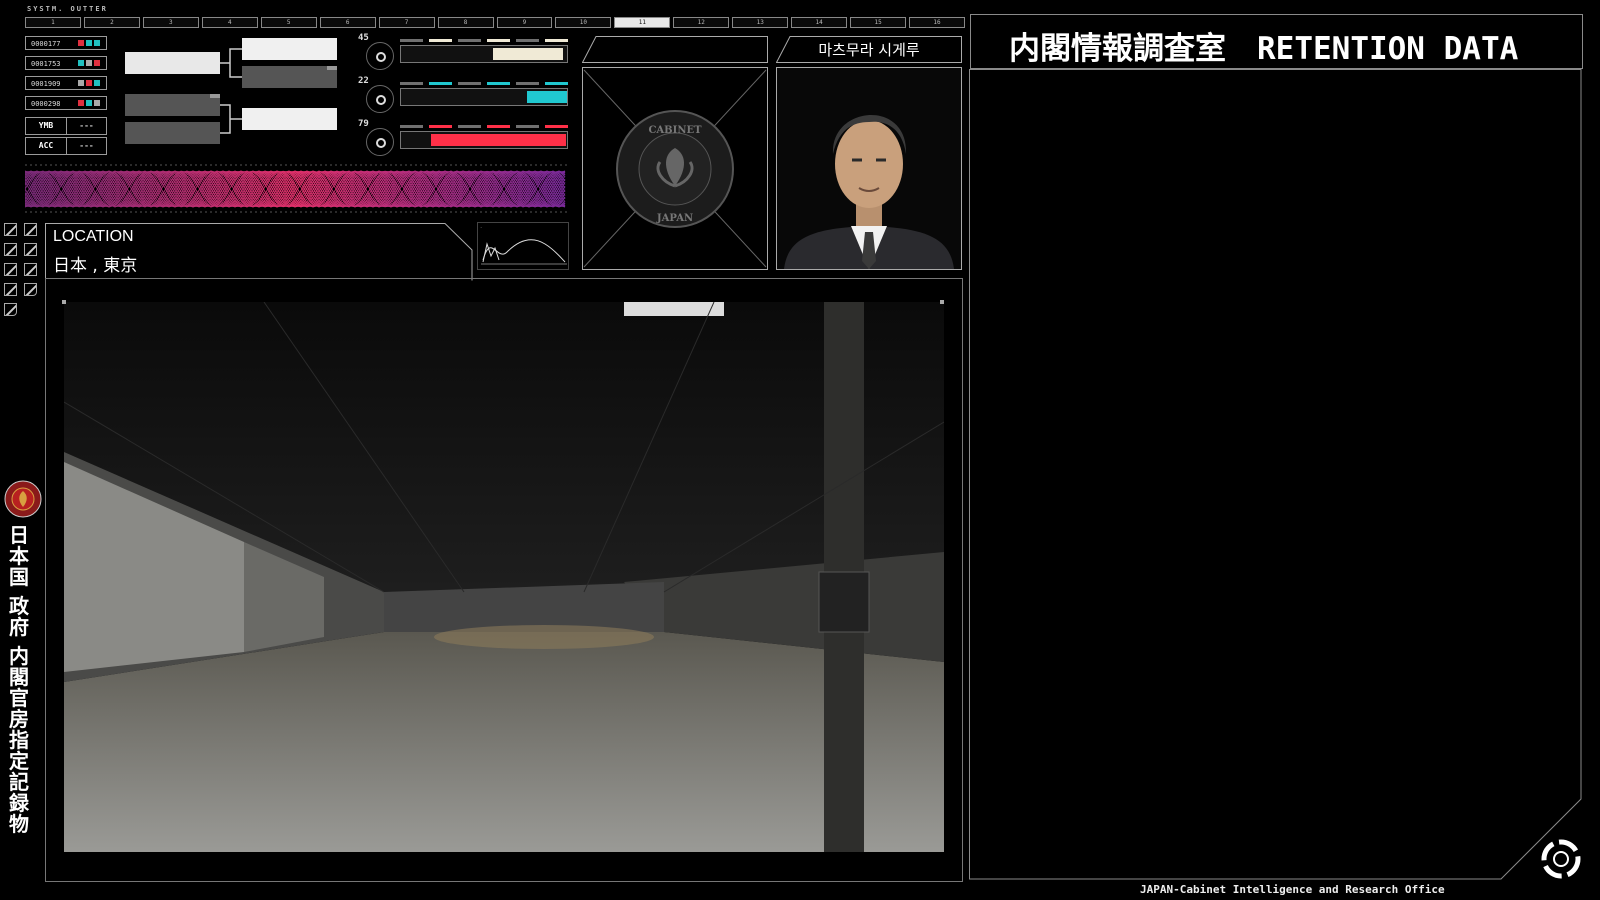 The width and height of the screenshot is (1600, 900). I want to click on segment-tab: 3, so click(170, 22).